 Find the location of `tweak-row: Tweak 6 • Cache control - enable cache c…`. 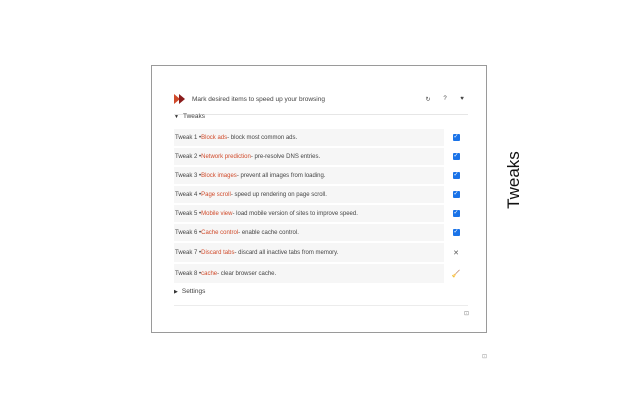

tweak-row: Tweak 6 • Cache control - enable cache c… is located at coordinates (321, 232).